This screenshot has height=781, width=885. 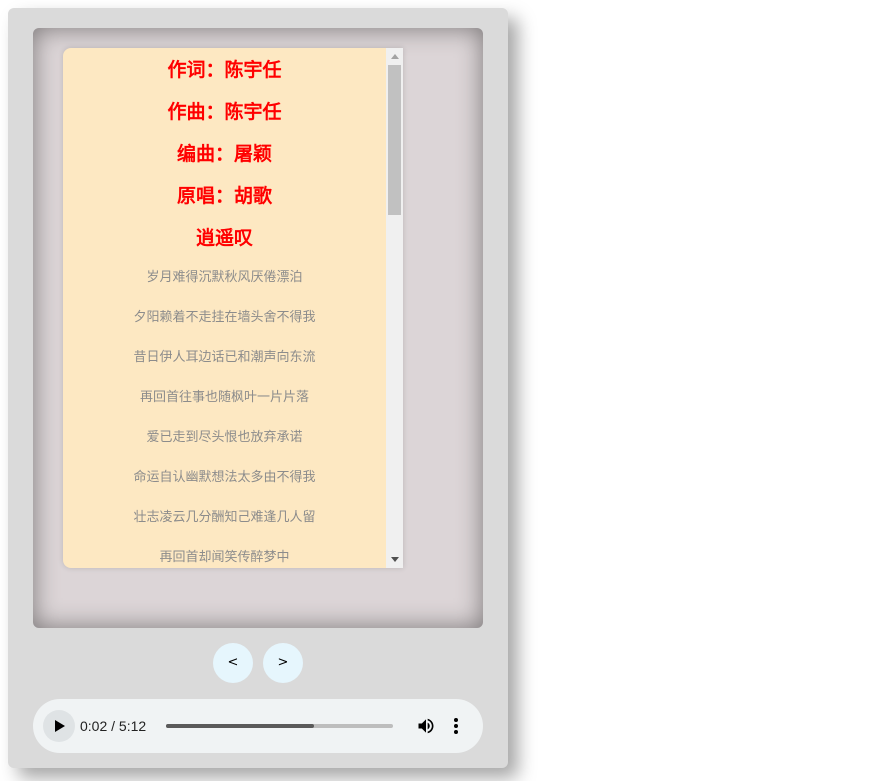 What do you see at coordinates (224, 357) in the screenshot?
I see `lyric-line: 昔日伊人耳边话已和潮声向东流` at bounding box center [224, 357].